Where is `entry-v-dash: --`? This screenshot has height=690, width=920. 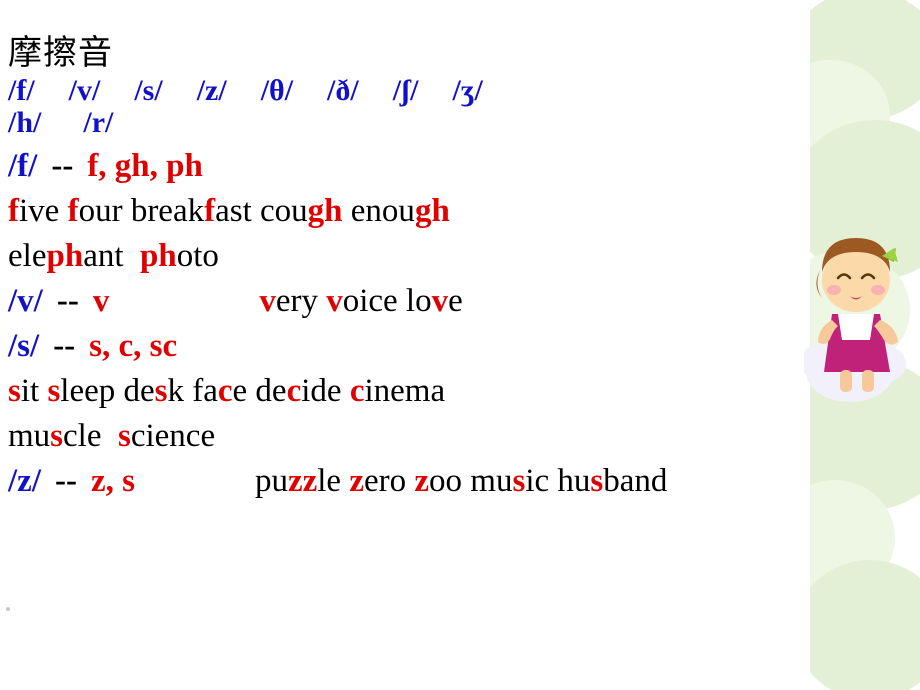 entry-v-dash: -- is located at coordinates (67, 301).